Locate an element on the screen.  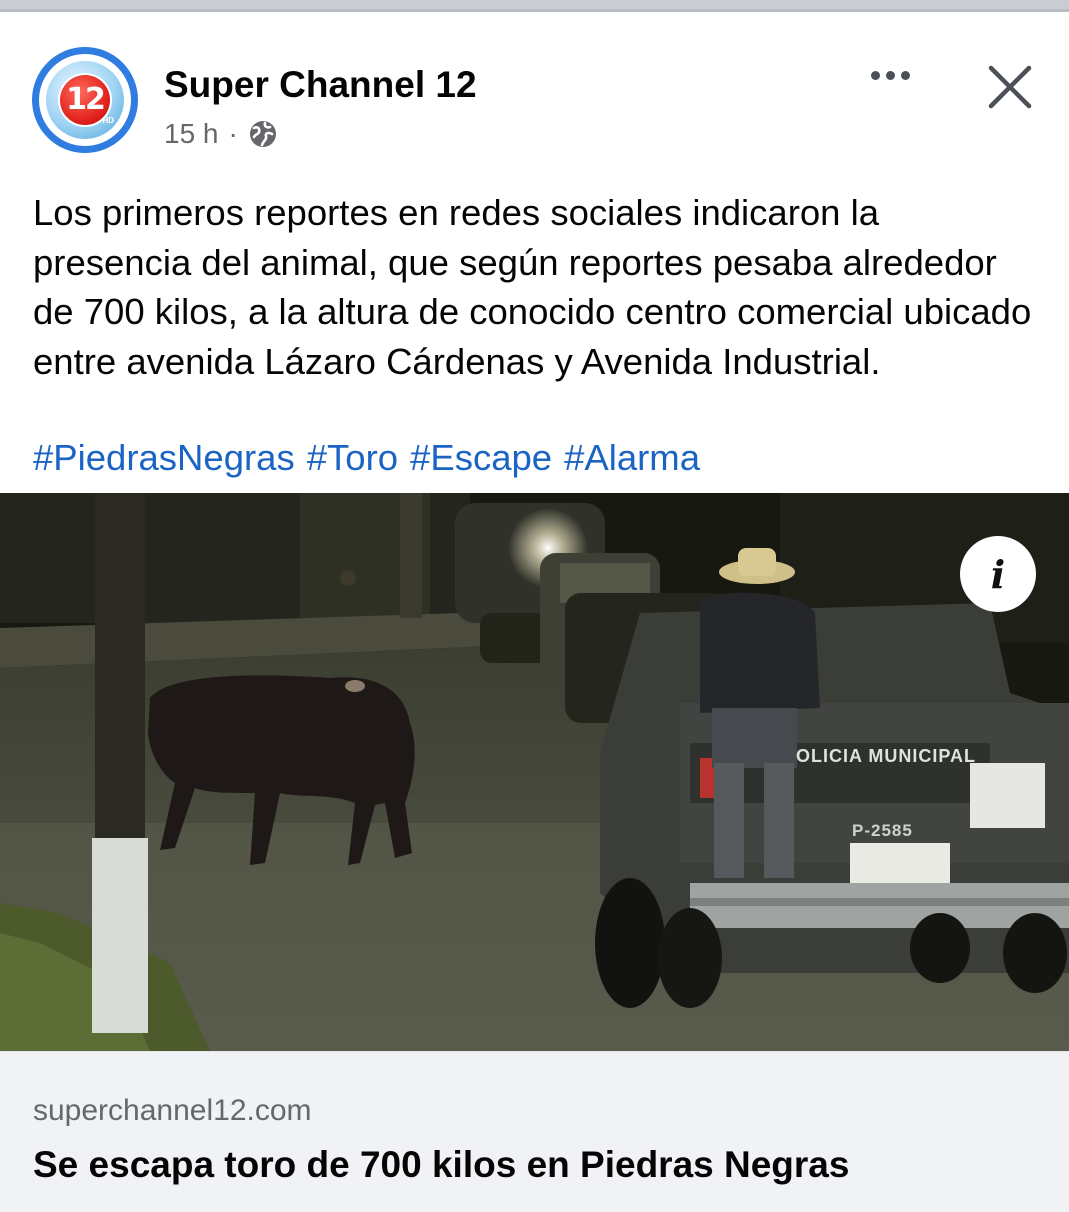
hashtag-link: #Toro is located at coordinates (352, 458).